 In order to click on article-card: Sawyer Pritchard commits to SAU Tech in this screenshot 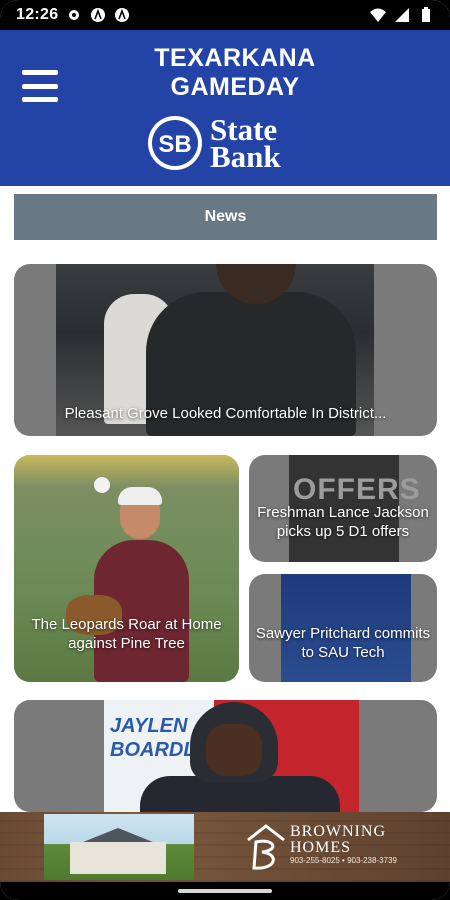, I will do `click(343, 628)`.